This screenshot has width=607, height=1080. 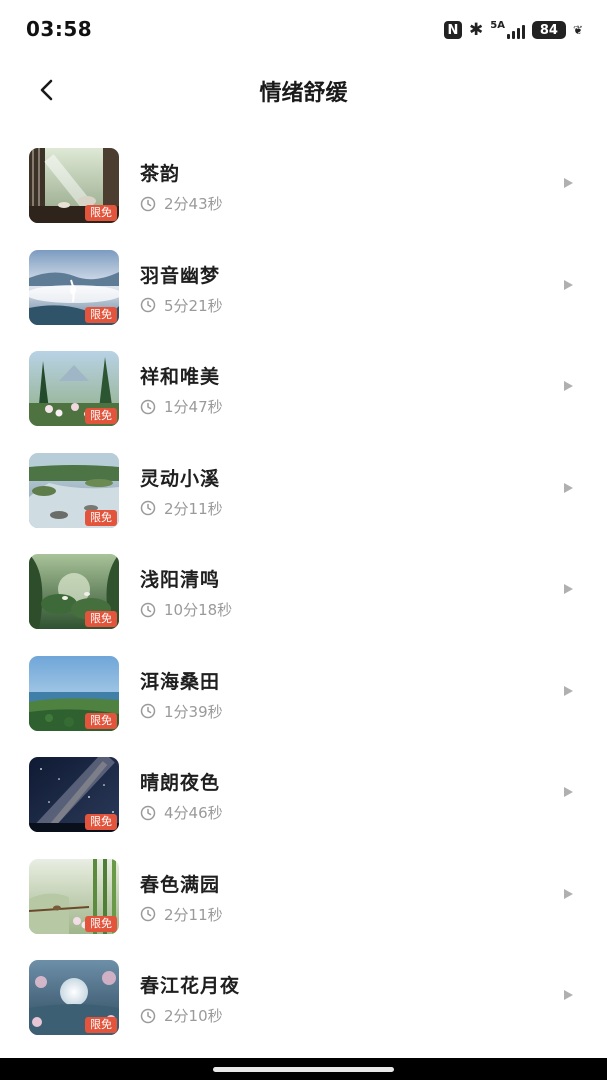 I want to click on navigation-bar, so click(x=303, y=1069).